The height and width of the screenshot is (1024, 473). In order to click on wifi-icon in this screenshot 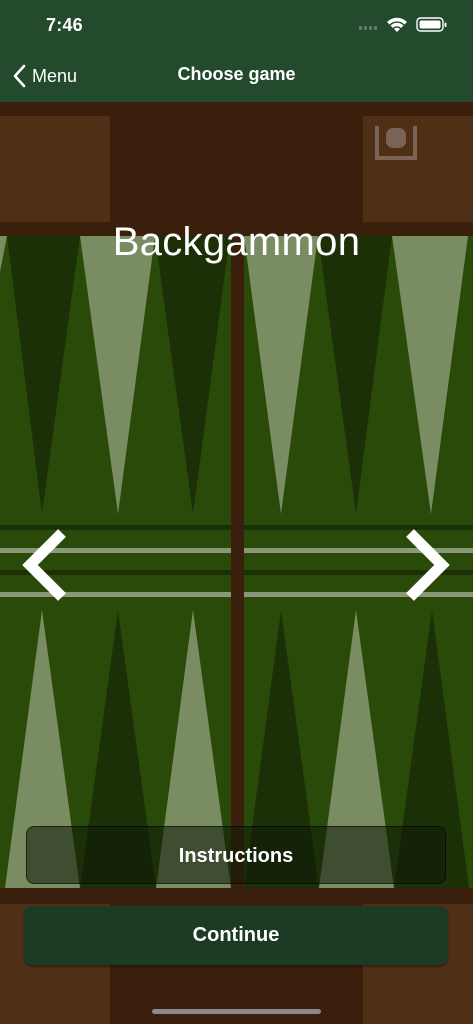, I will do `click(397, 24)`.